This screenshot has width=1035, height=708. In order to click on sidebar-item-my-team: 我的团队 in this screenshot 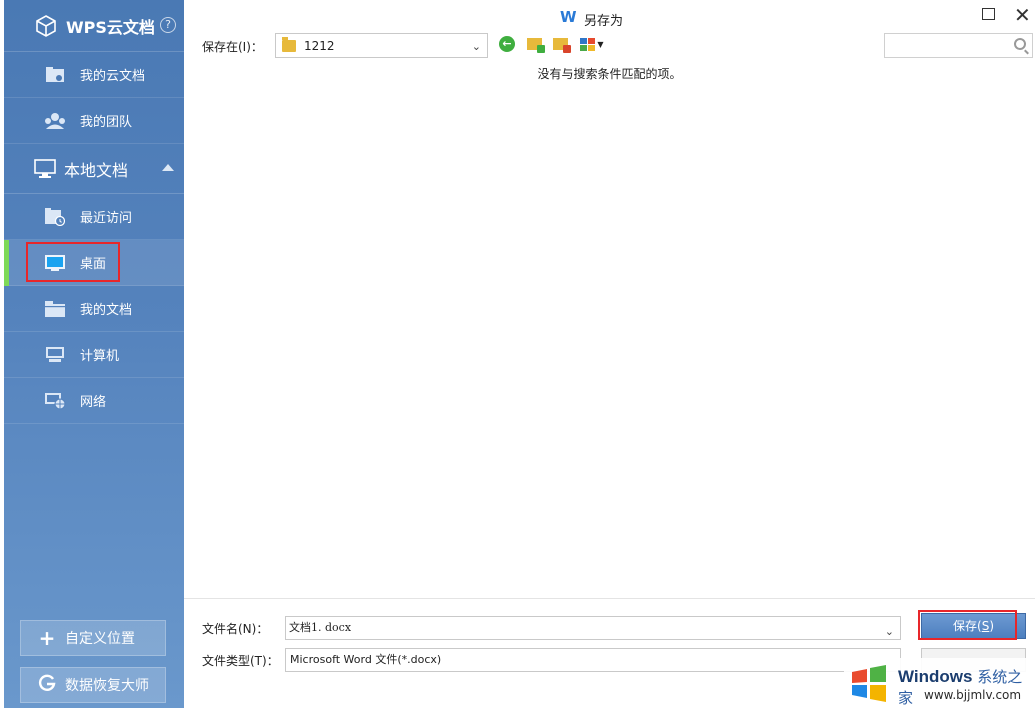, I will do `click(94, 121)`.